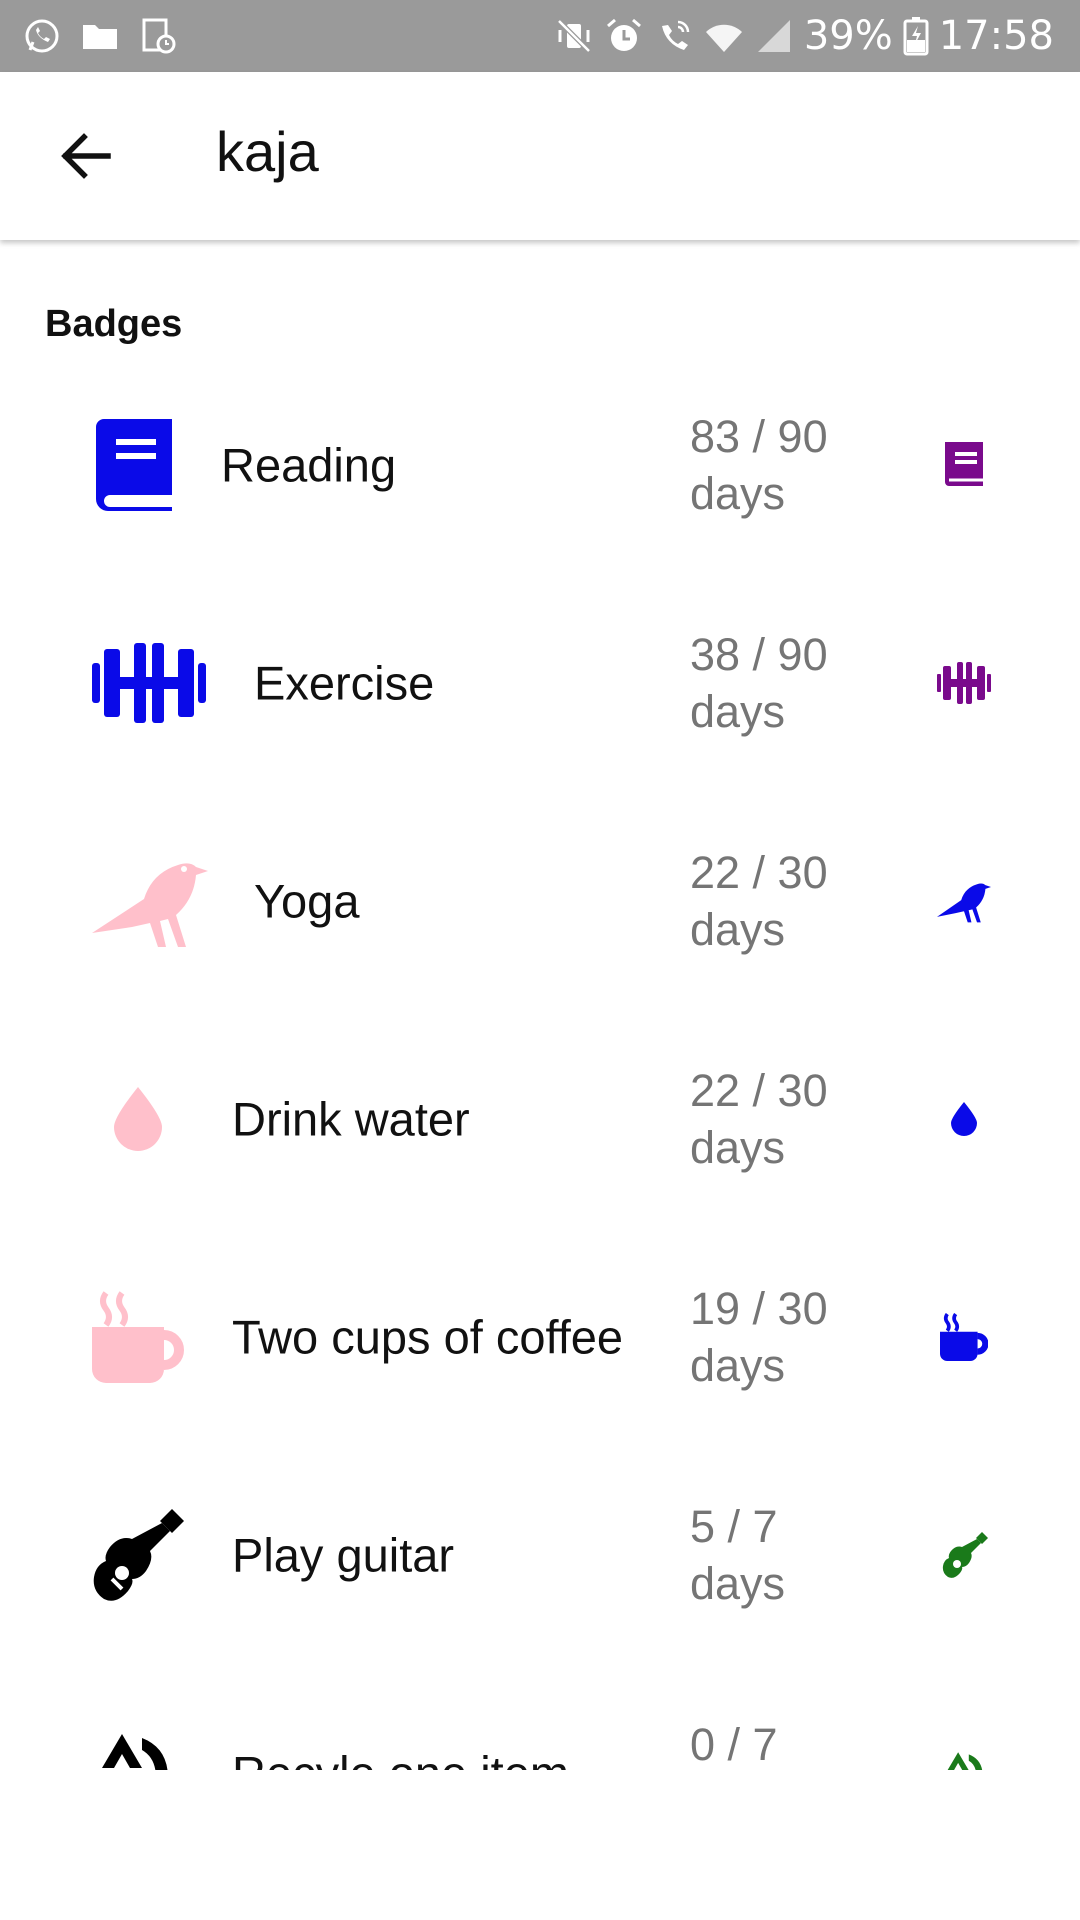 The height and width of the screenshot is (1920, 1080). I want to click on badge-progress: 38 / 90 days, so click(759, 683).